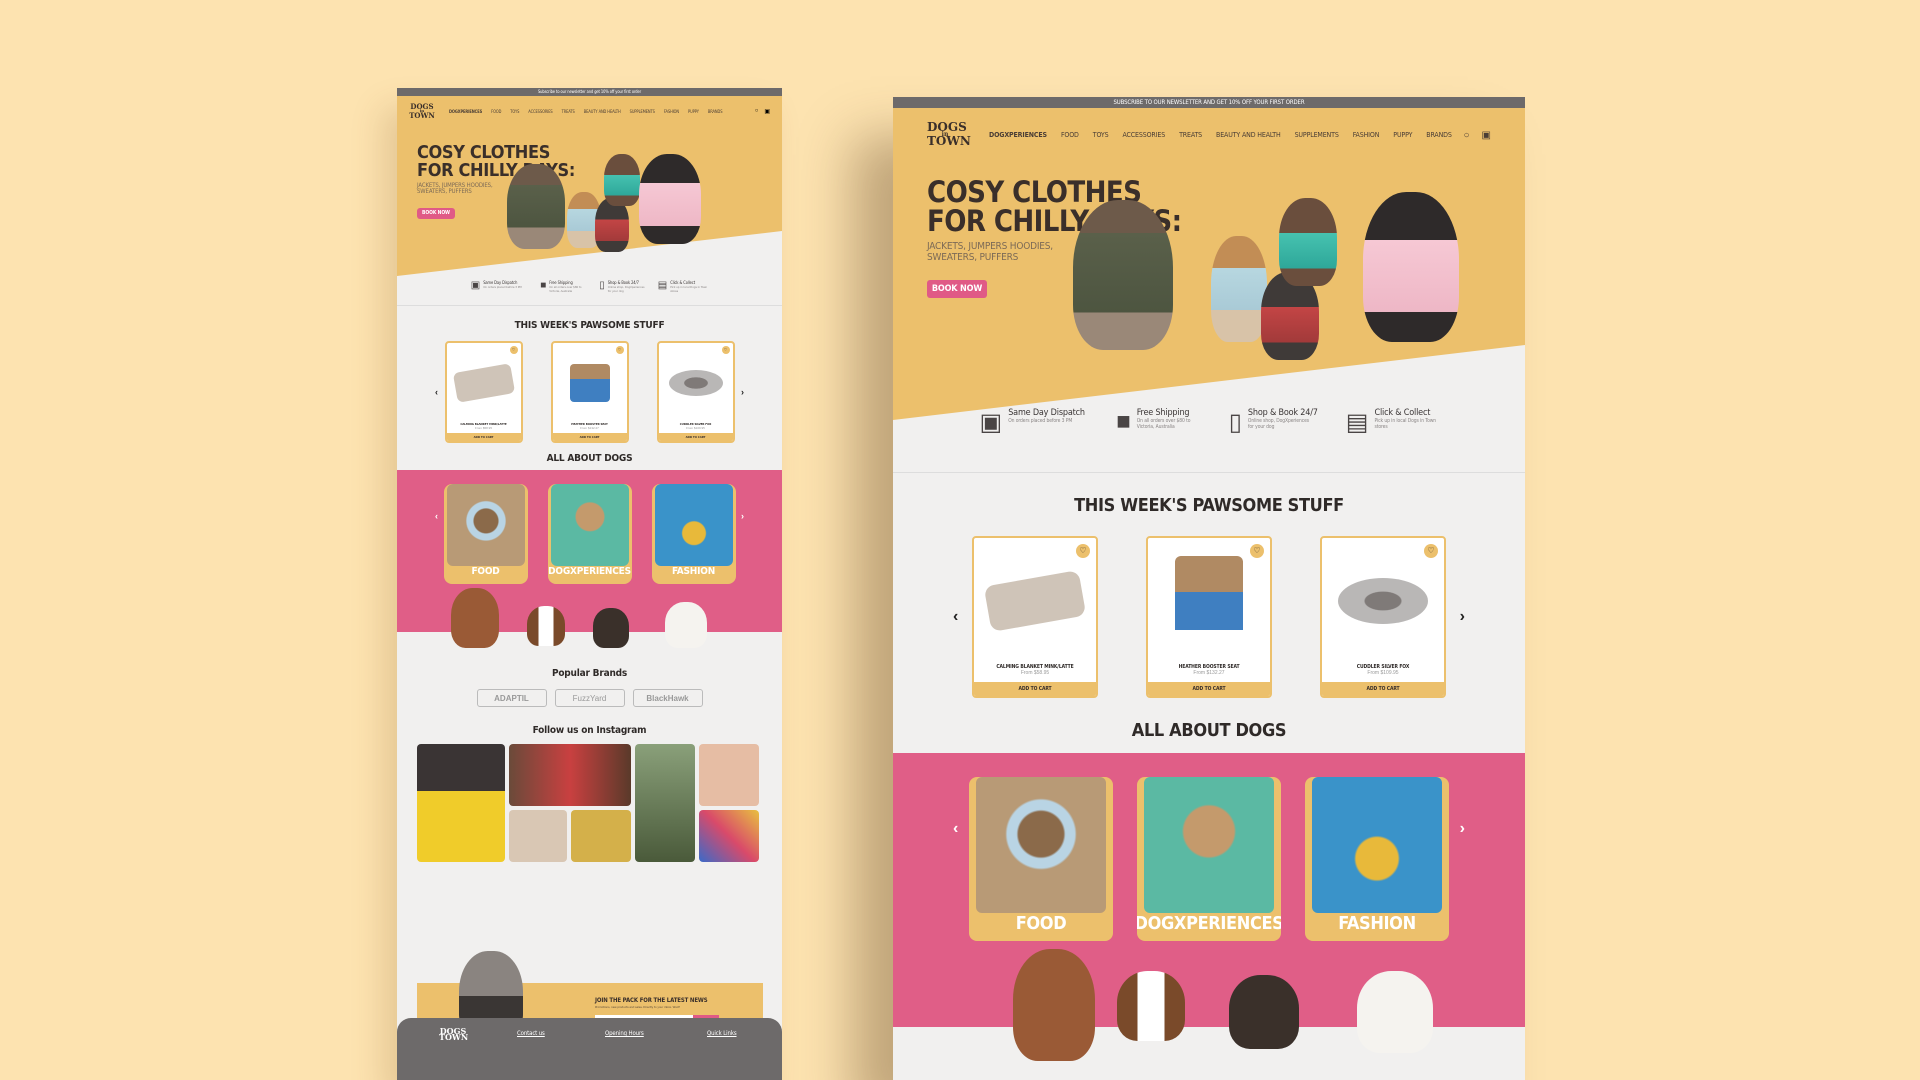  I want to click on footer-logo: DOGS TOWN, so click(453, 1034).